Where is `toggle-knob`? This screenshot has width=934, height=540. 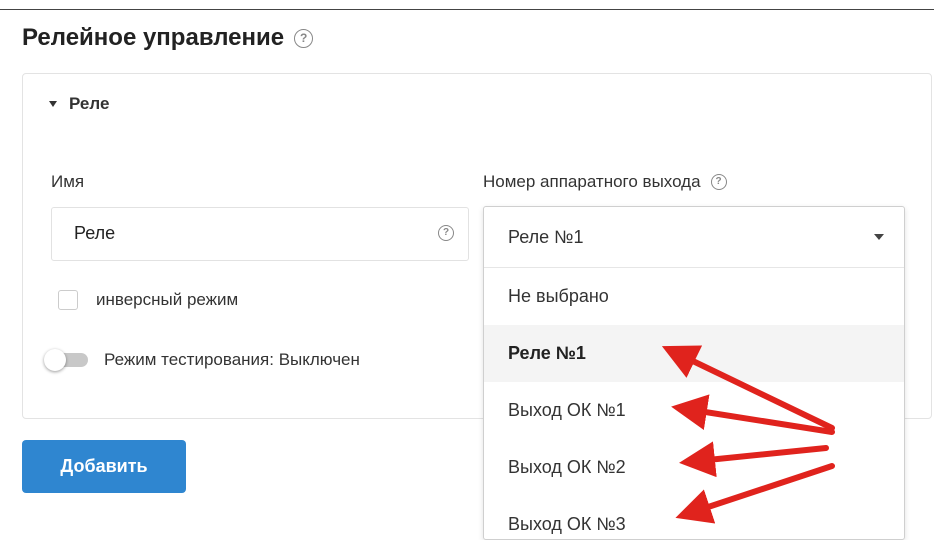
toggle-knob is located at coordinates (55, 360).